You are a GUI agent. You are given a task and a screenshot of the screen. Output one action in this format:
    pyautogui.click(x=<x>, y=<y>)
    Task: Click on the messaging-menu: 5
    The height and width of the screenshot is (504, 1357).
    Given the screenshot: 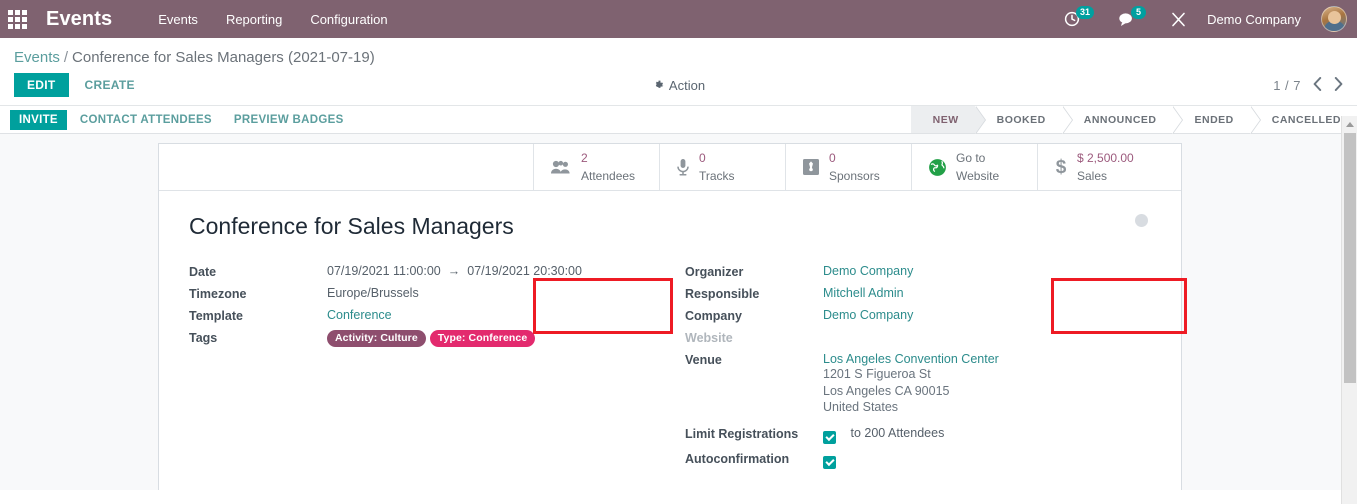 What is the action you would take?
    pyautogui.click(x=1134, y=16)
    